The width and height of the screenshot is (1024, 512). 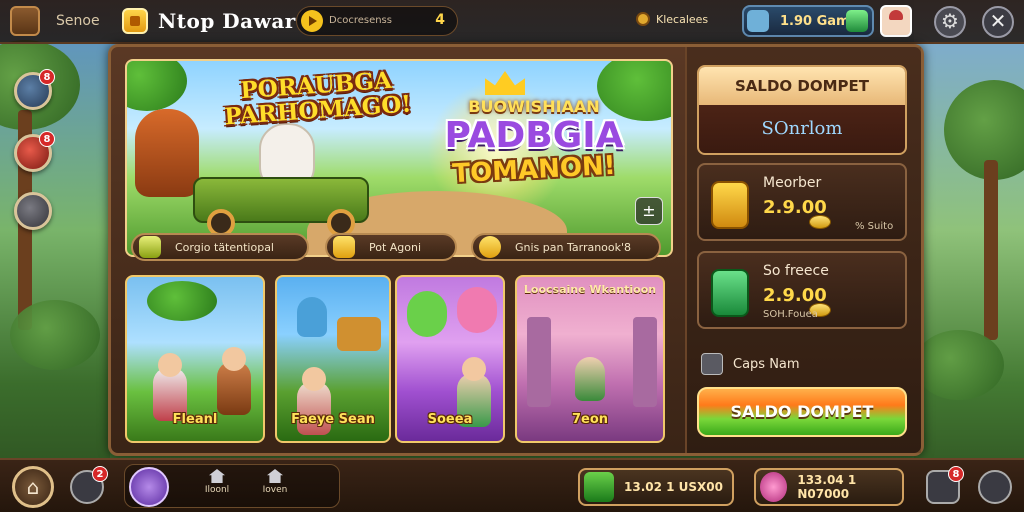 What do you see at coordinates (78, 21) in the screenshot?
I see `top-search-label: Senoe` at bounding box center [78, 21].